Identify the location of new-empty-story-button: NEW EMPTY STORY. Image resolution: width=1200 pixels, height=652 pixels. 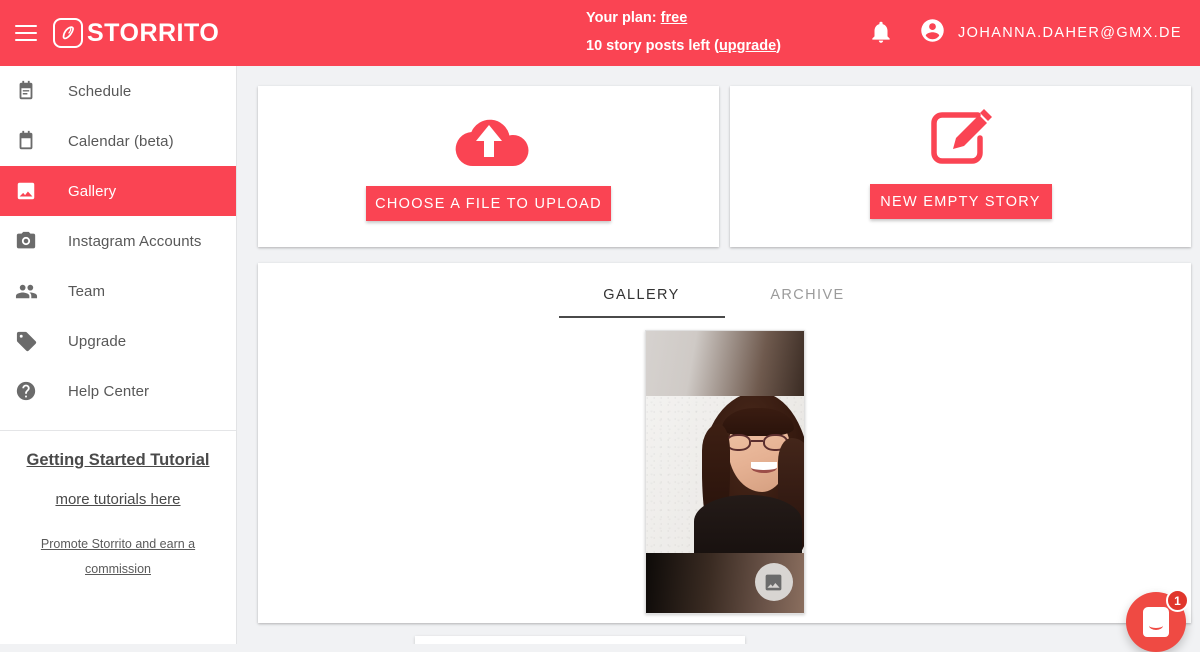
(961, 201).